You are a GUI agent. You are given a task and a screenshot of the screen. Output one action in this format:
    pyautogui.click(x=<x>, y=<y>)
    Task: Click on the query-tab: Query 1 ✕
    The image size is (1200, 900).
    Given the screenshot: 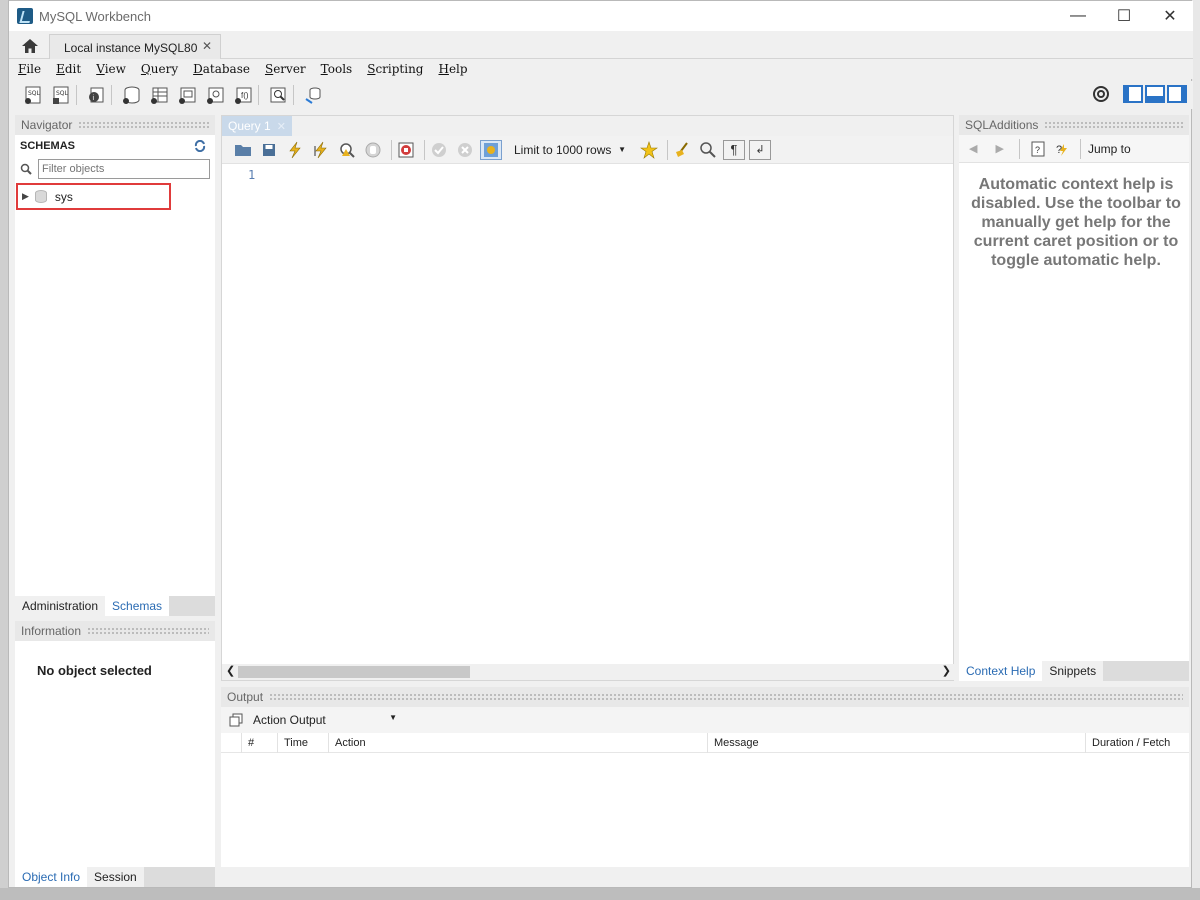 What is the action you would take?
    pyautogui.click(x=257, y=126)
    